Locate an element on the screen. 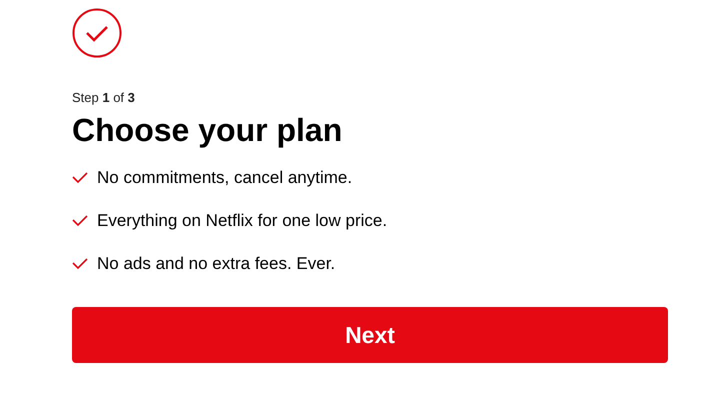 Image resolution: width=719 pixels, height=404 pixels. benefit-text: No commitments, cancel anytime. is located at coordinates (224, 178).